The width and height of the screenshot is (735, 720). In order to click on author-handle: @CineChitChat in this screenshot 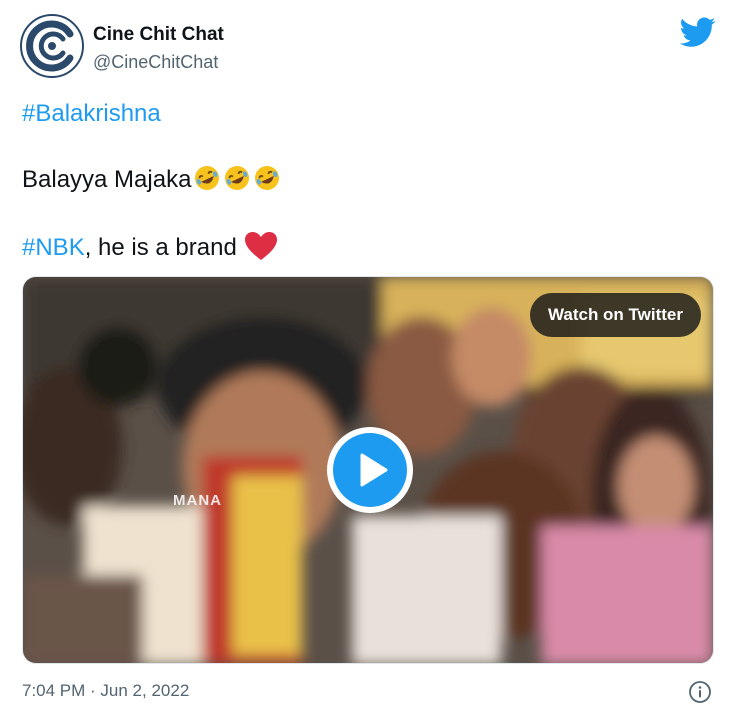, I will do `click(155, 62)`.